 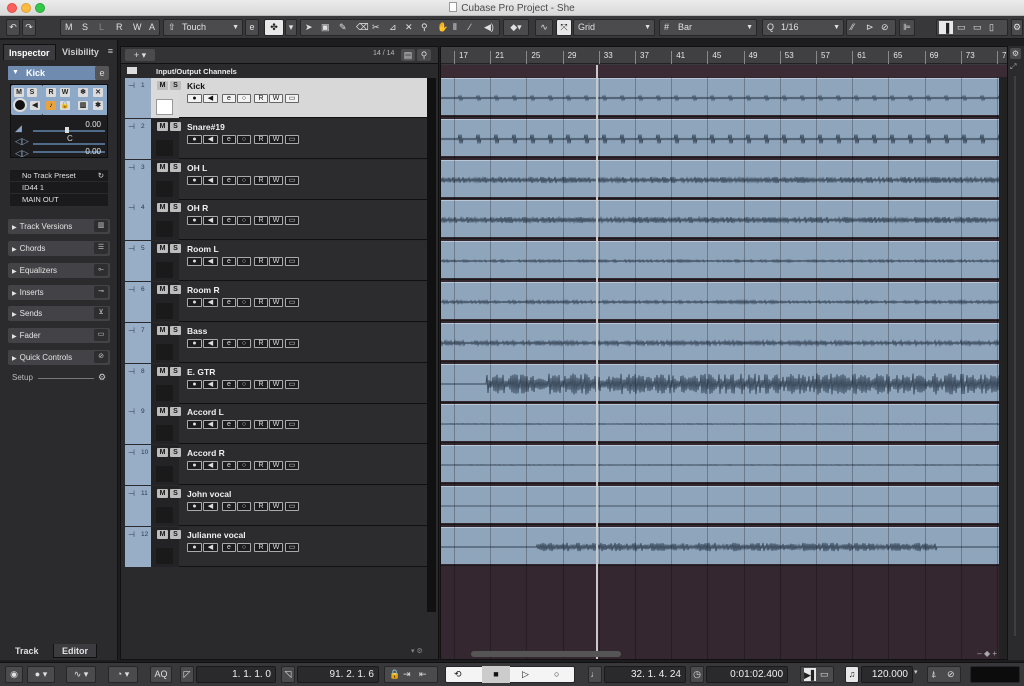 I want to click on iterative-quantize-icon: ⁄⁄, so click(x=852, y=27).